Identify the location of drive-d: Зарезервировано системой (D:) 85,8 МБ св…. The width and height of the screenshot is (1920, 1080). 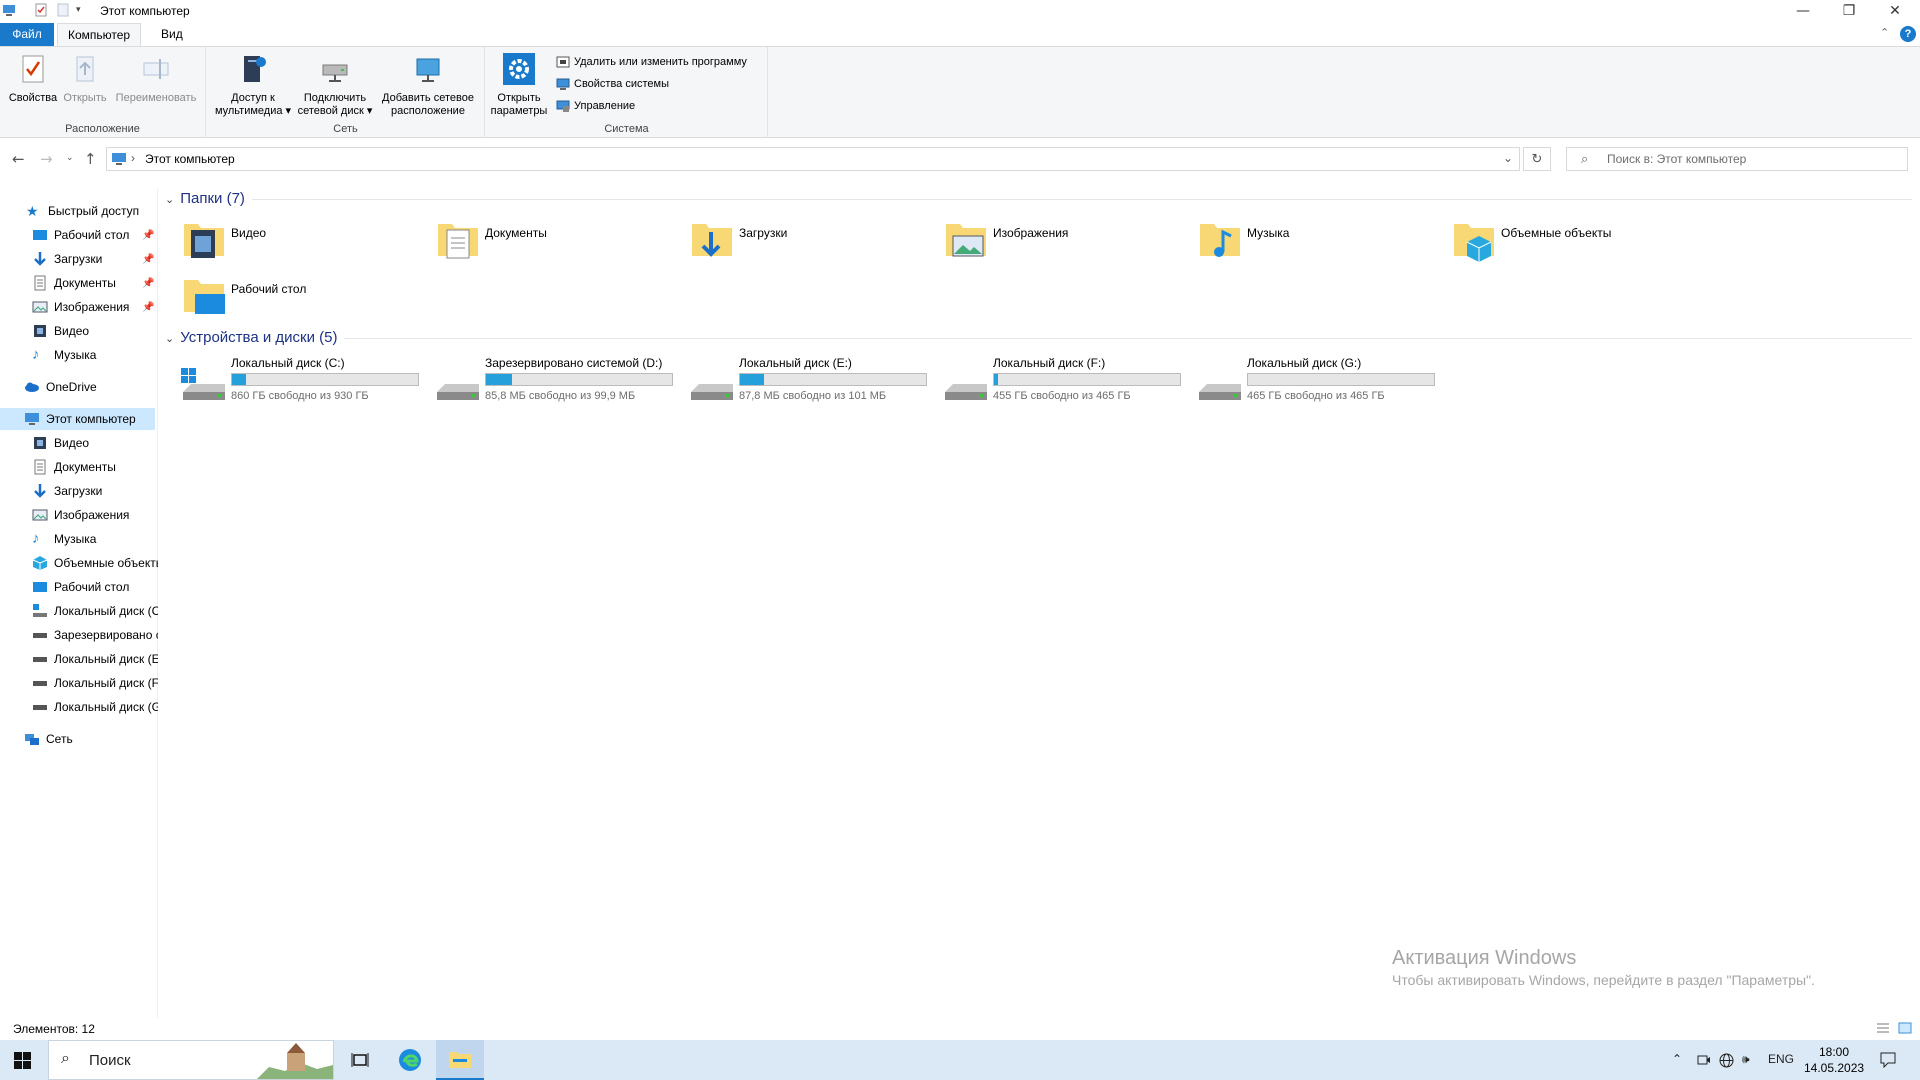
(560, 381).